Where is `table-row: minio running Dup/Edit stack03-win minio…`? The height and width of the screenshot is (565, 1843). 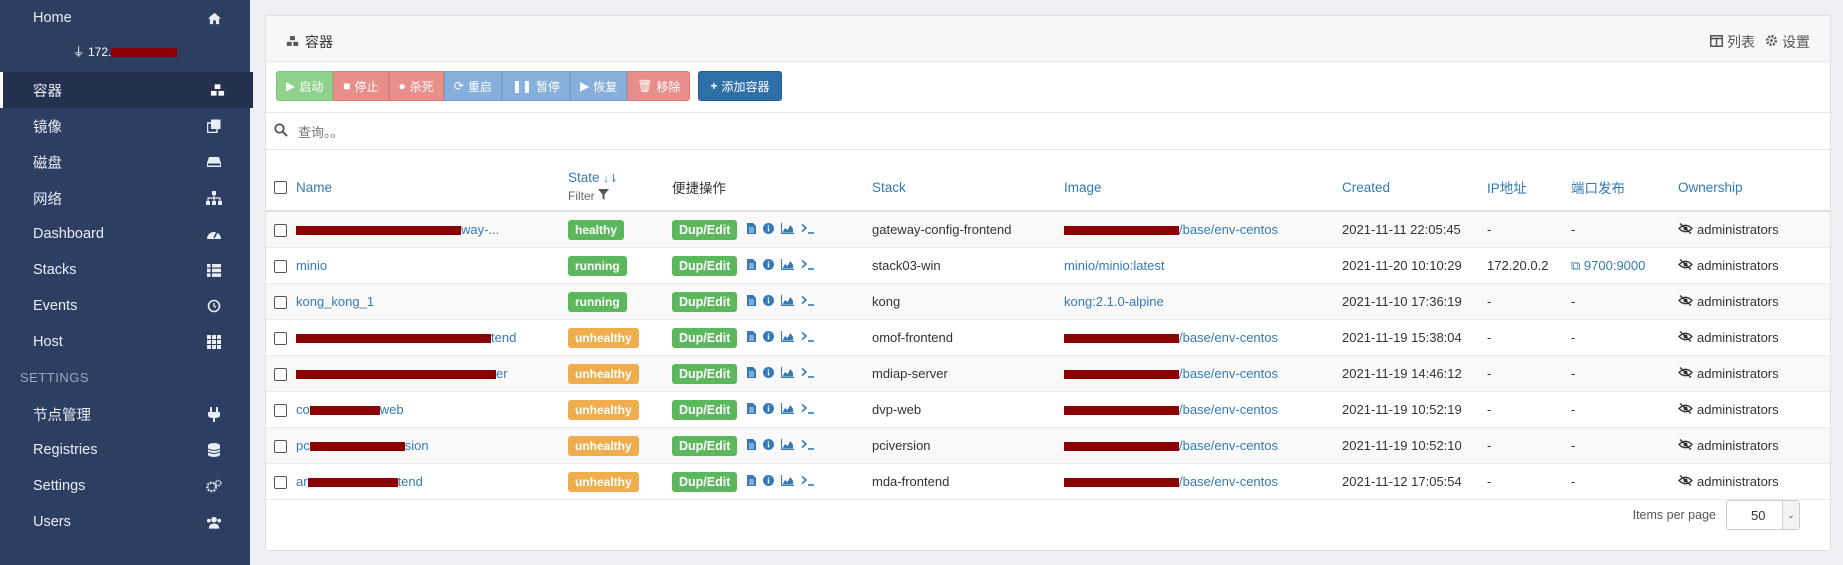
table-row: minio running Dup/Edit stack03-win minio… is located at coordinates (1048, 265).